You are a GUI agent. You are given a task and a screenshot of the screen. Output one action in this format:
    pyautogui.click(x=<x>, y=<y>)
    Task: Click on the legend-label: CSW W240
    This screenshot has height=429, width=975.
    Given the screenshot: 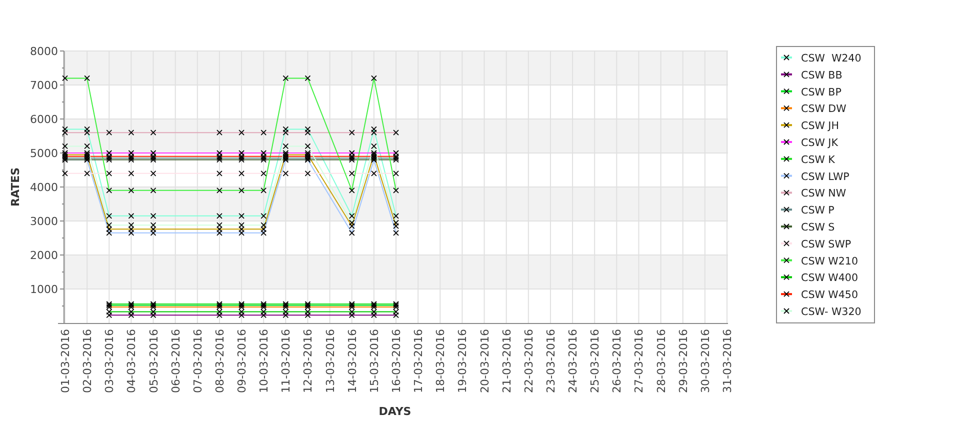 What is the action you would take?
    pyautogui.click(x=831, y=58)
    